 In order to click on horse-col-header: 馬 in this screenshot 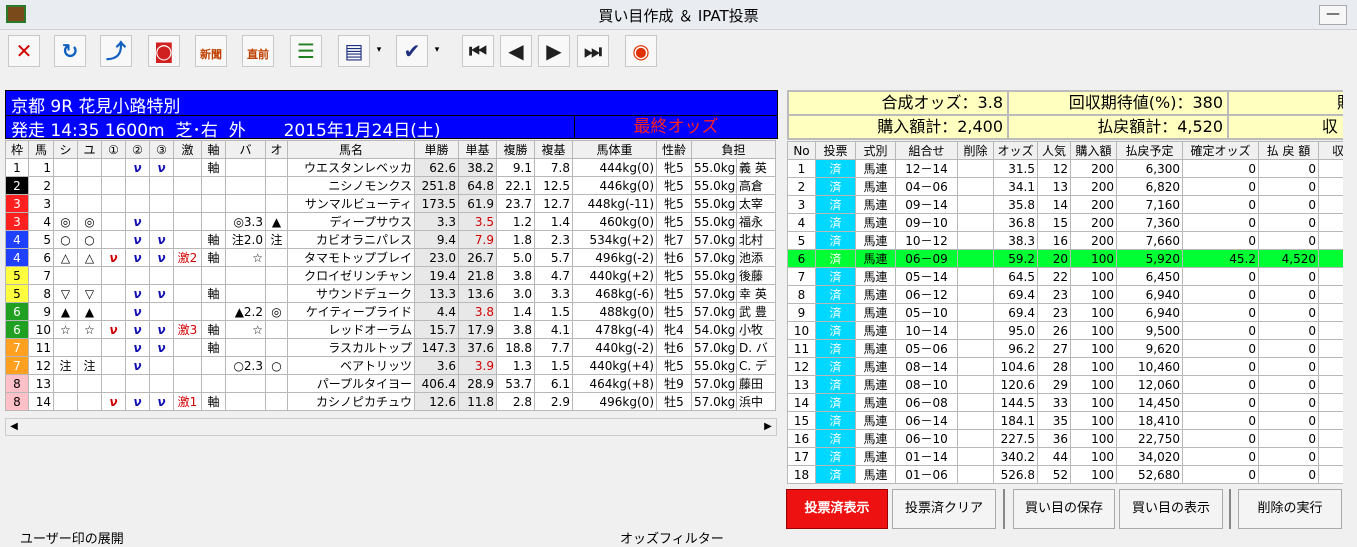, I will do `click(41, 150)`.